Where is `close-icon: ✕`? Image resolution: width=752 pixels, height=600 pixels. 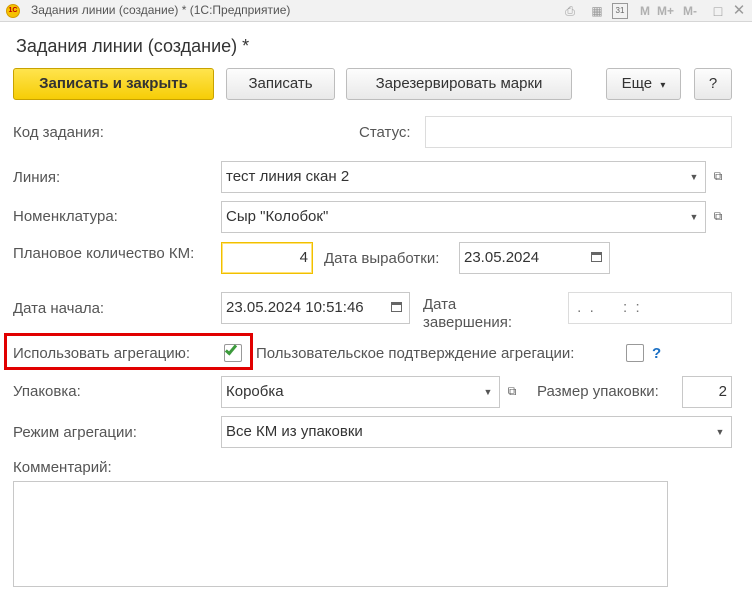 close-icon: ✕ is located at coordinates (739, 11).